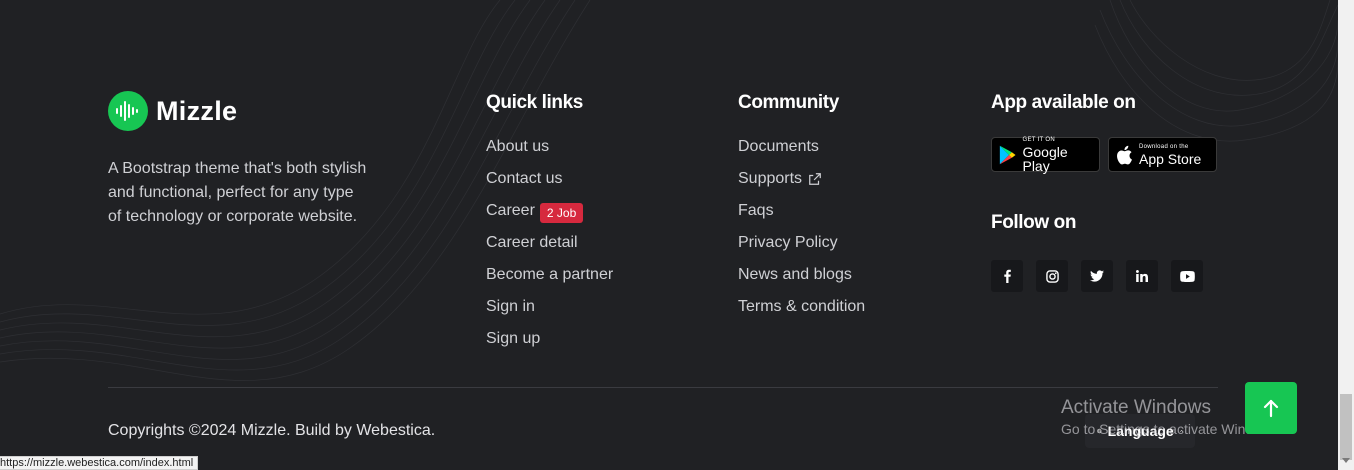 The image size is (1354, 470). I want to click on app-store-big-text: App Store, so click(1170, 158).